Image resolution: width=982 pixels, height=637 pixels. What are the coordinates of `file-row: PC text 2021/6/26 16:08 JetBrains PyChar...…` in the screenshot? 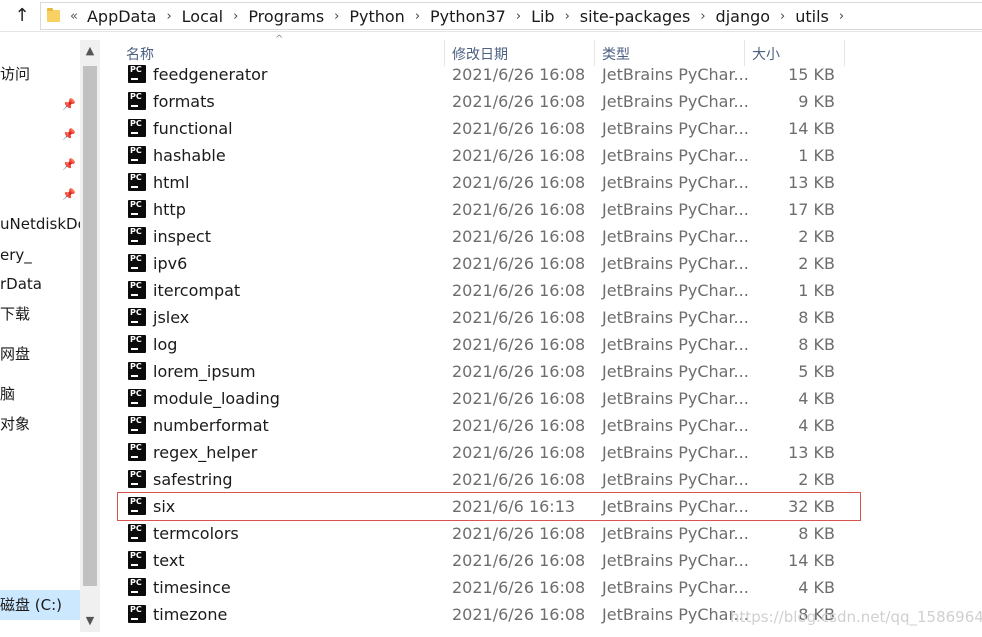 It's located at (489, 560).